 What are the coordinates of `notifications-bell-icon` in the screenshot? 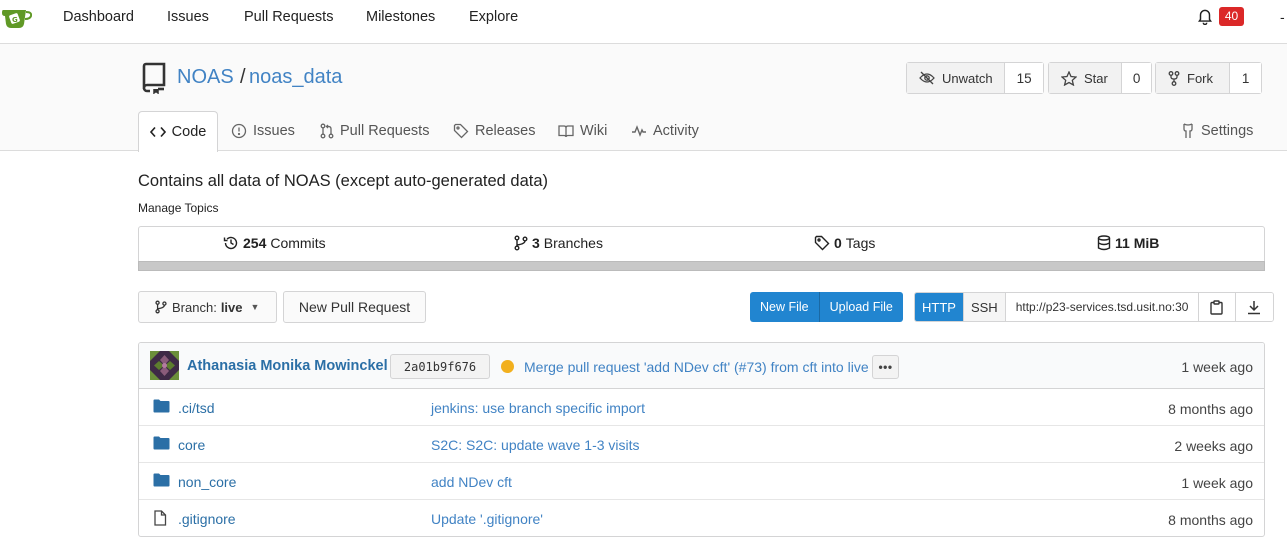 It's located at (1205, 16).